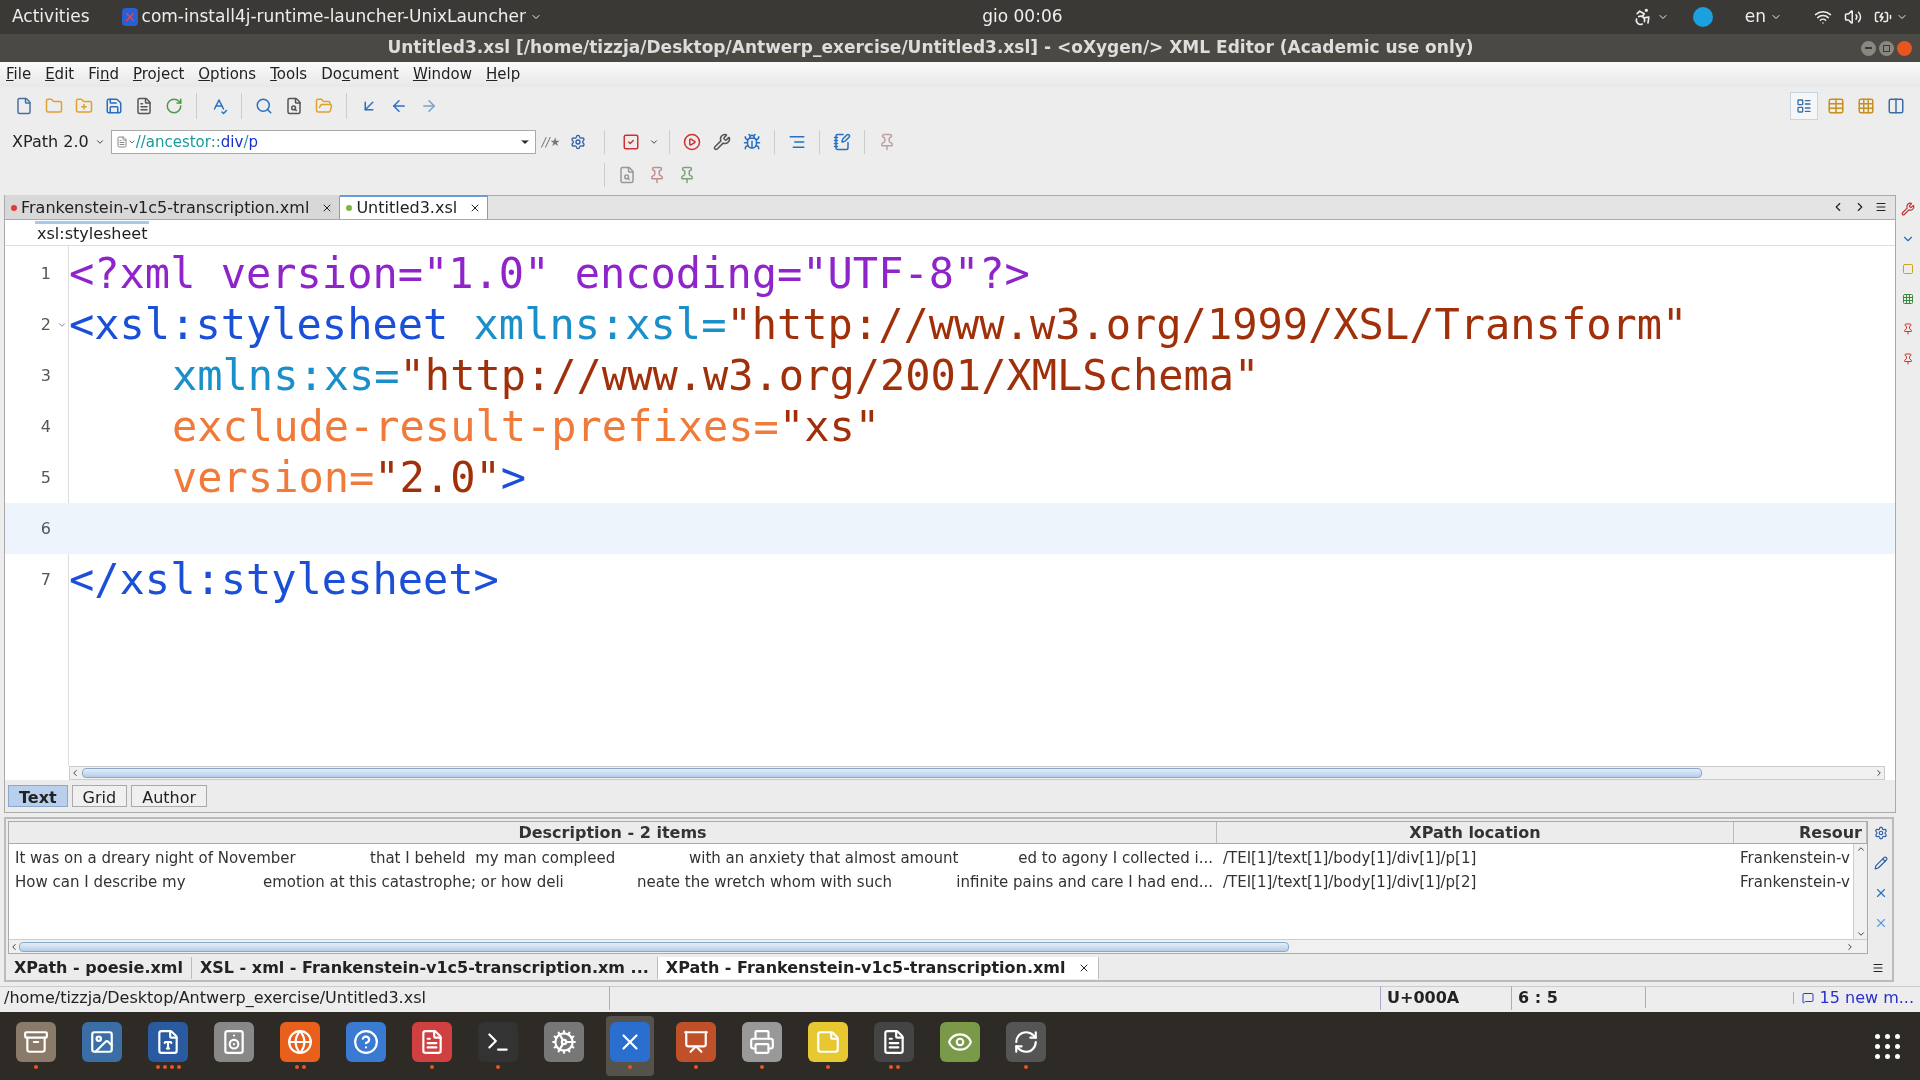 The image size is (1920, 1080). I want to click on description-text: It was on a dreary night of November, so click(156, 858).